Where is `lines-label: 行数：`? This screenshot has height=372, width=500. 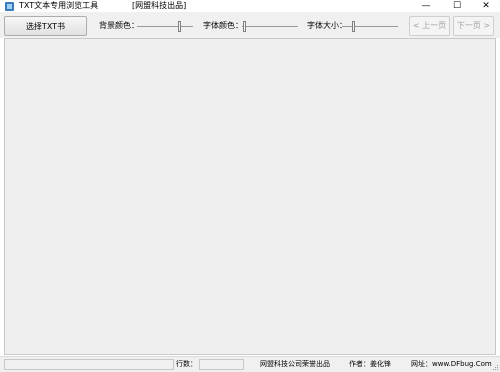
lines-label: 行数： is located at coordinates (186, 364).